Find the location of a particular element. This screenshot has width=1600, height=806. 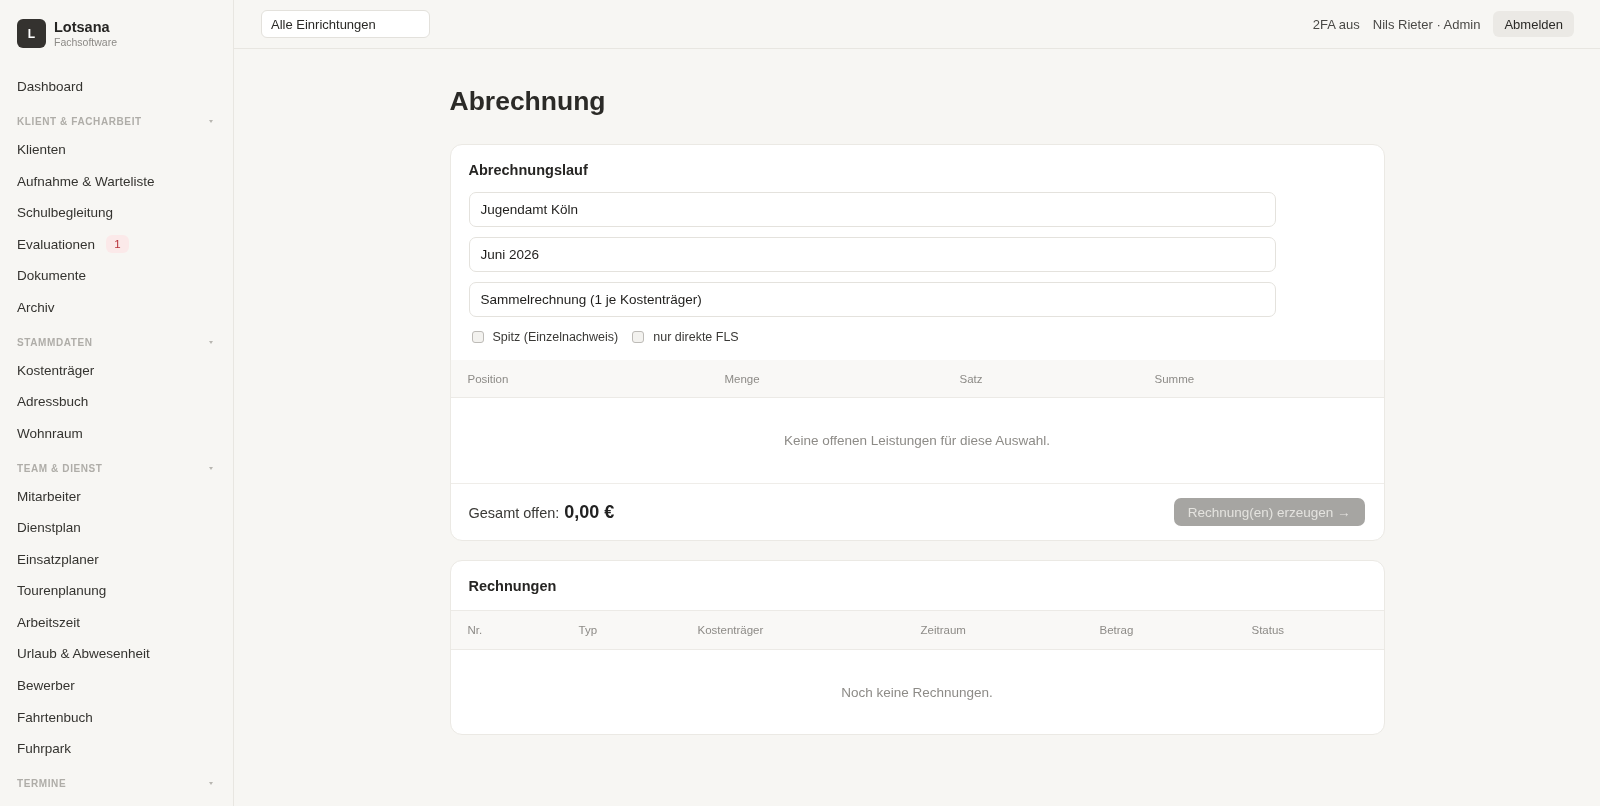

user-name: Nils Rieter · Admin is located at coordinates (1426, 24).